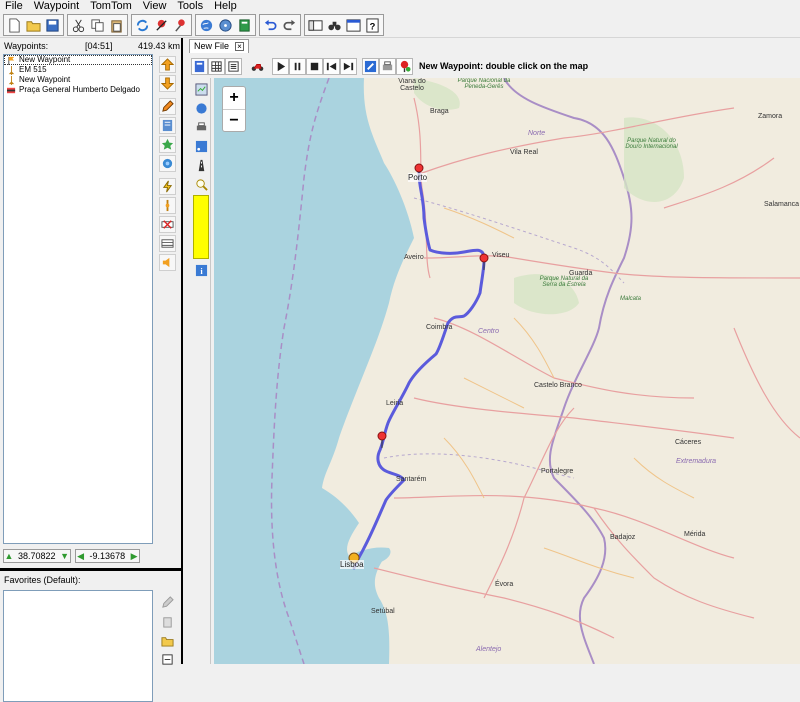  I want to click on magnifier-icon, so click(201, 184).